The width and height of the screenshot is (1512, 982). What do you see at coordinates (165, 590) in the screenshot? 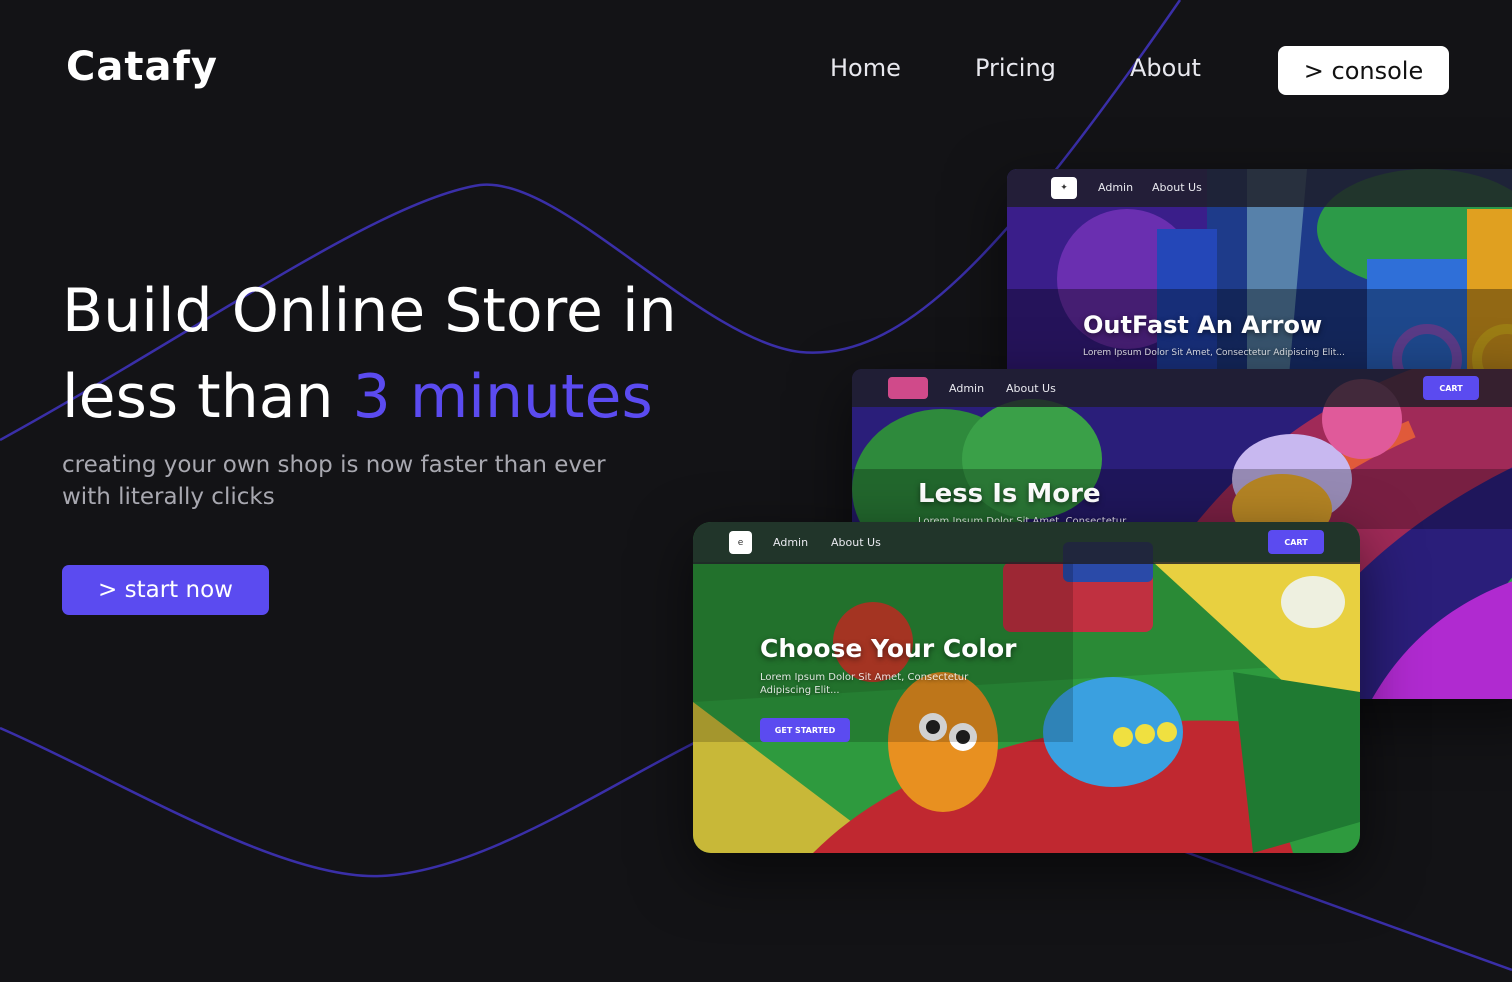
I see `start-now-button: > start now` at bounding box center [165, 590].